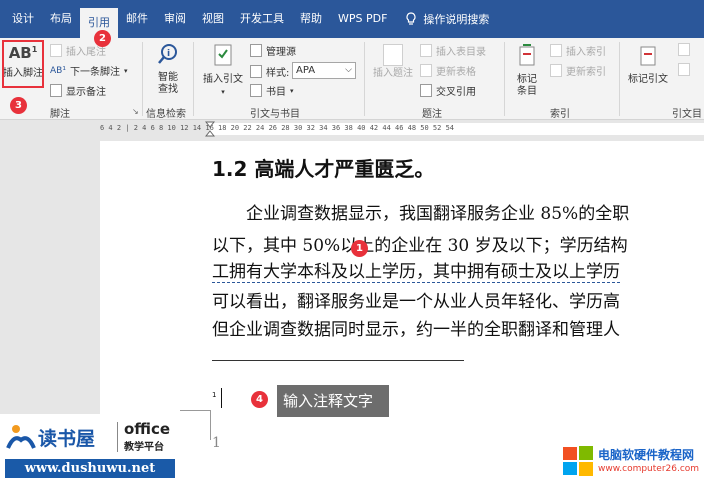  I want to click on style-row: 样式:, so click(269, 71).